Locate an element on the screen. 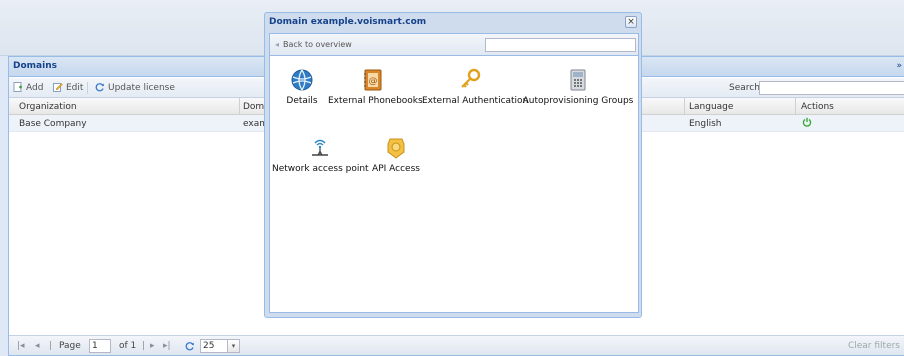 This screenshot has width=904, height=356. api-access-item: API Access is located at coordinates (396, 155).